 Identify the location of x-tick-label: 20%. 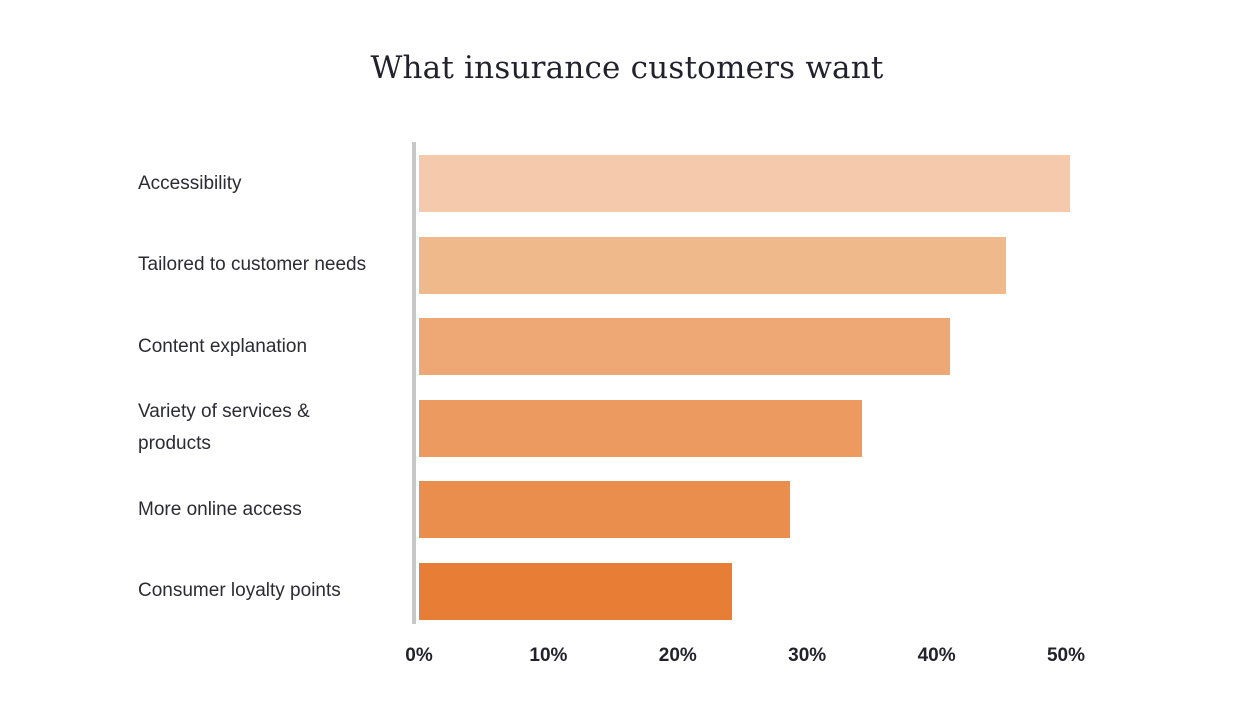
(677, 655).